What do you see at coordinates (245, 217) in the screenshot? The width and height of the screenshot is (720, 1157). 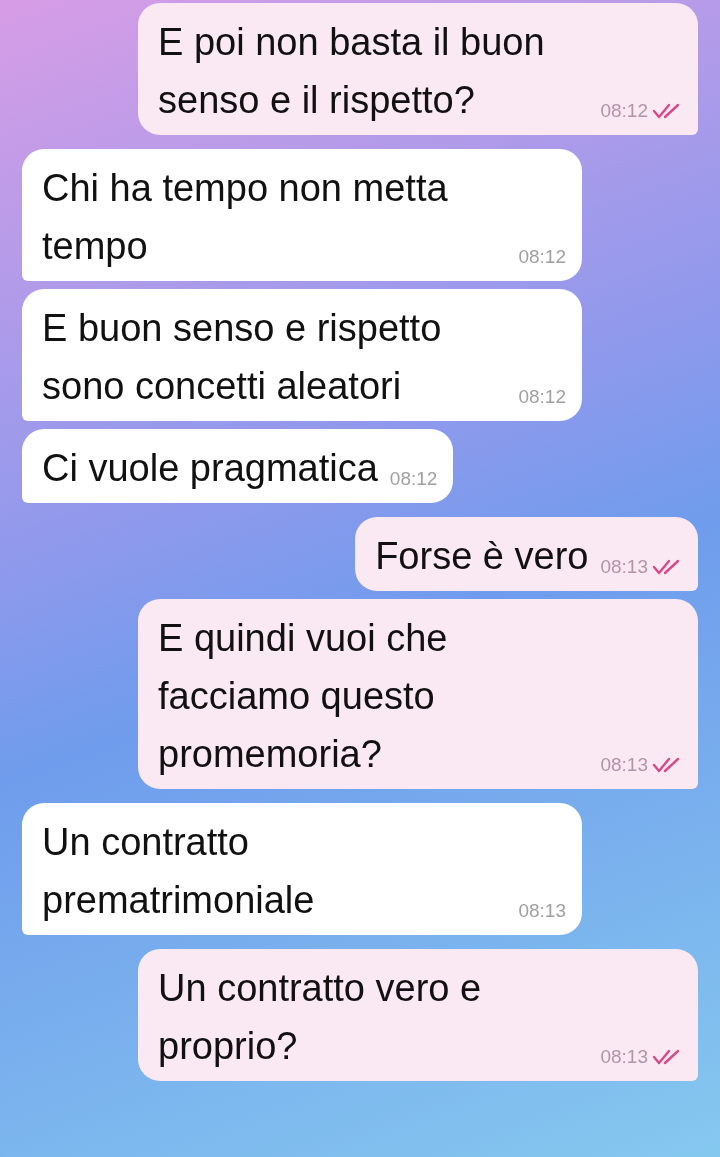 I see `message-text: Chi ha tempo non metta tempo` at bounding box center [245, 217].